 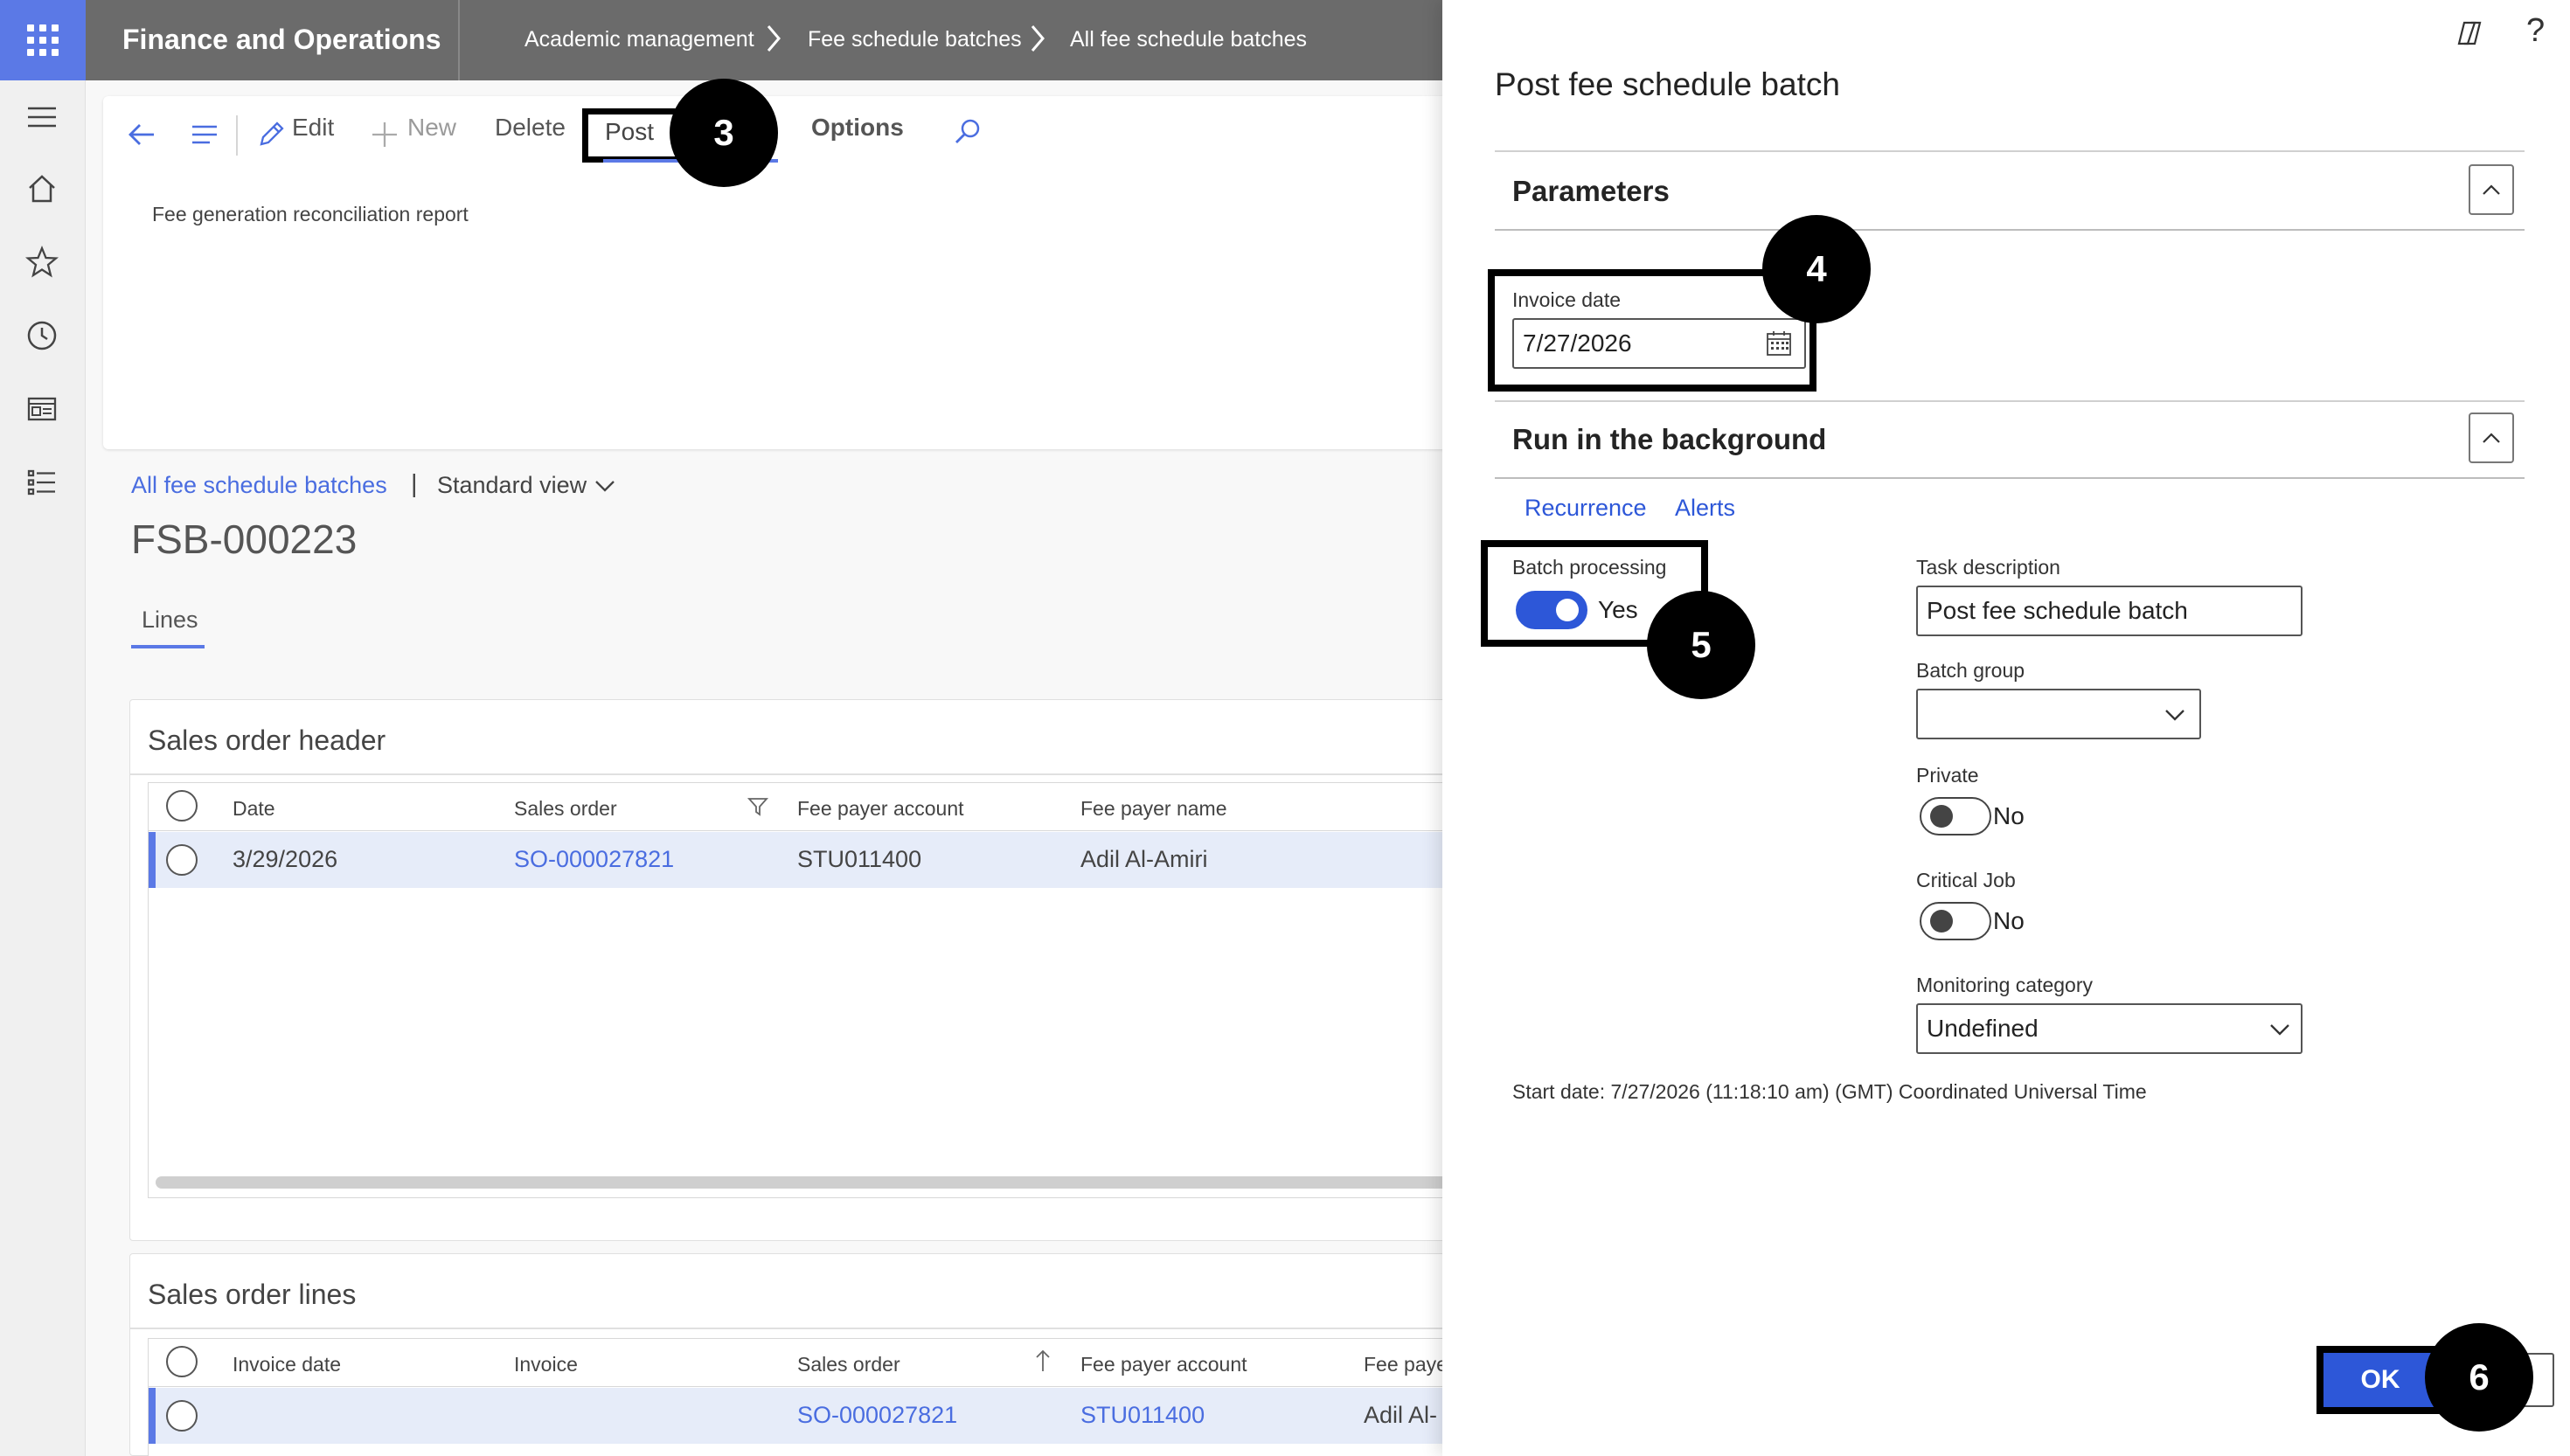 What do you see at coordinates (1816, 269) in the screenshot?
I see `step-badge-4: 4` at bounding box center [1816, 269].